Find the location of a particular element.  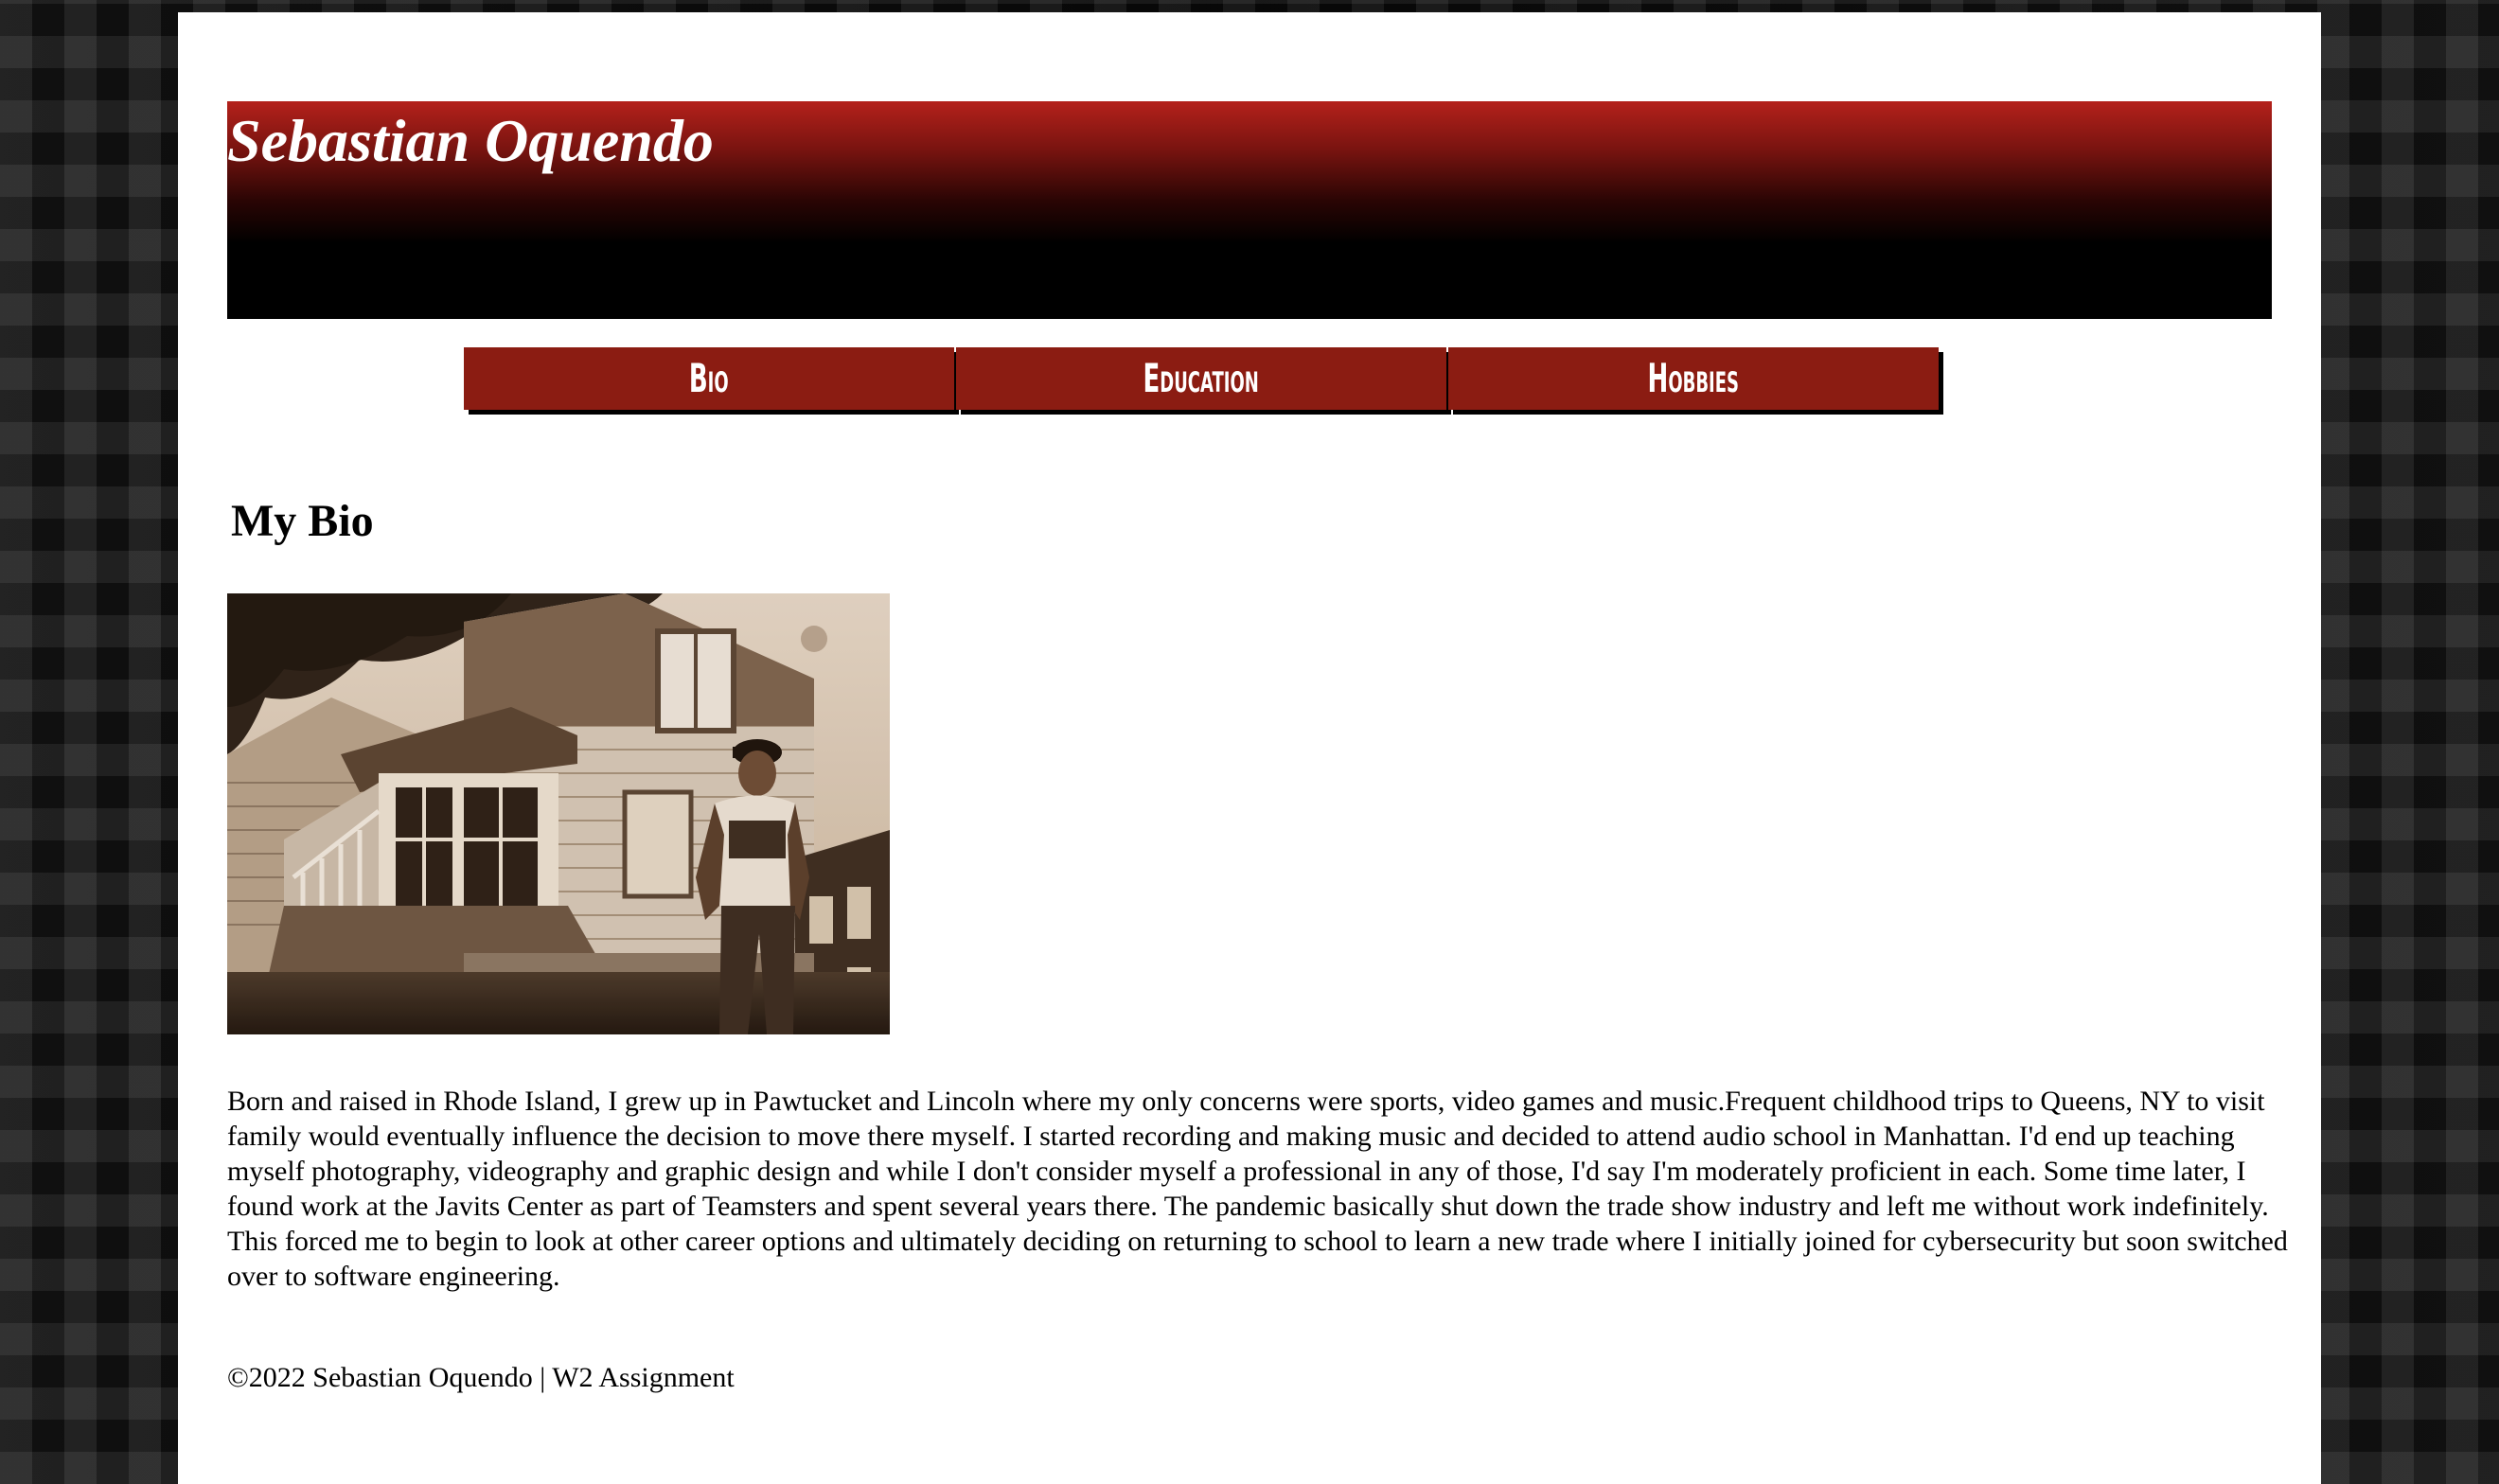

page-heading: My Bio is located at coordinates (302, 521).